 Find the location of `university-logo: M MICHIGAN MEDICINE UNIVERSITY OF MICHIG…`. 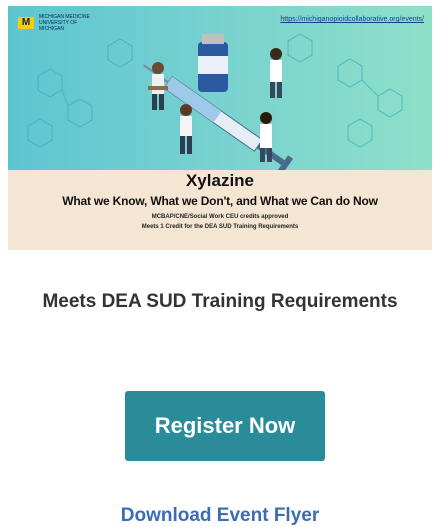

university-logo: M MICHIGAN MEDICINE UNIVERSITY OF MICHIG… is located at coordinates (58, 23).